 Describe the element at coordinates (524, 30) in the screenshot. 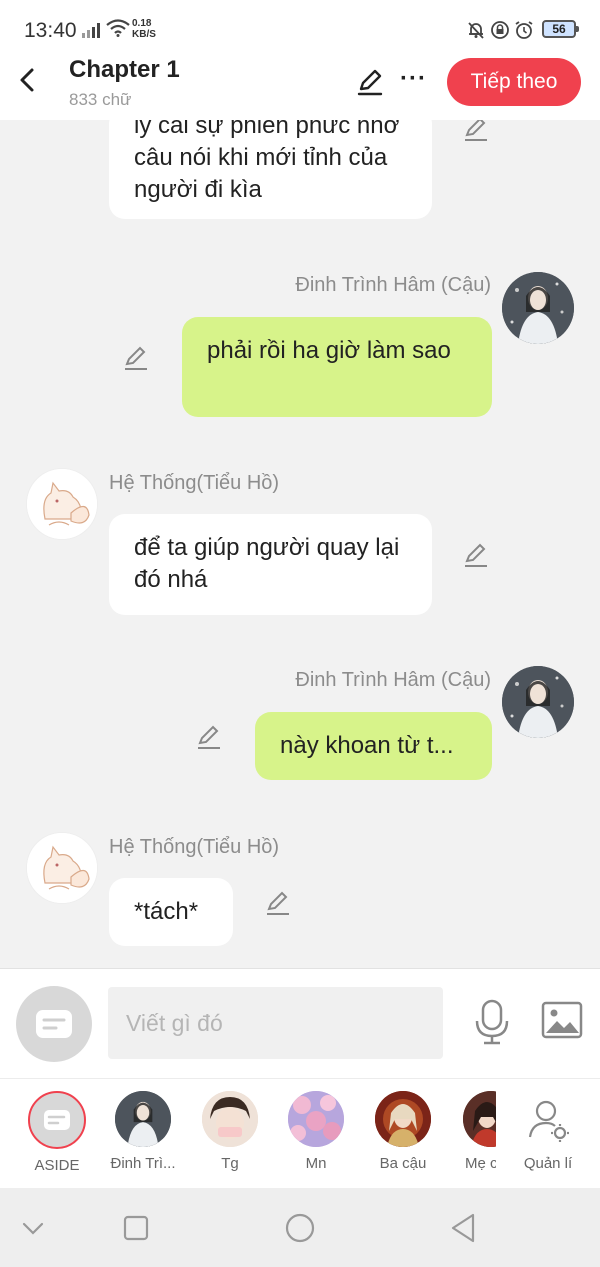

I see `alarm-icon` at that location.